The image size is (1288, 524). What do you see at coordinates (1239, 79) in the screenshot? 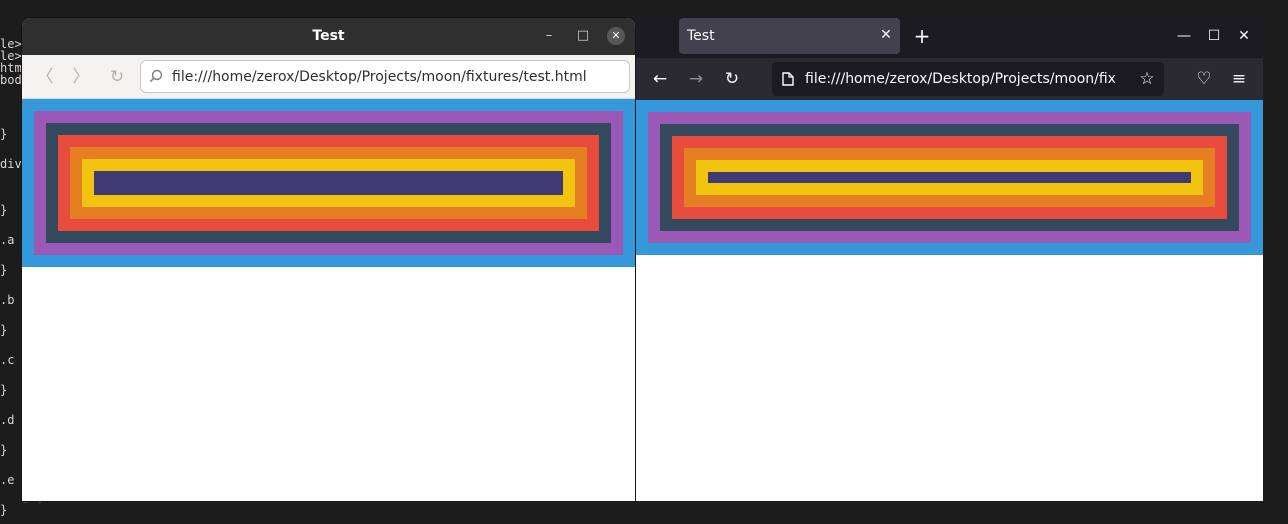
I see `menu-icon: ≡` at bounding box center [1239, 79].